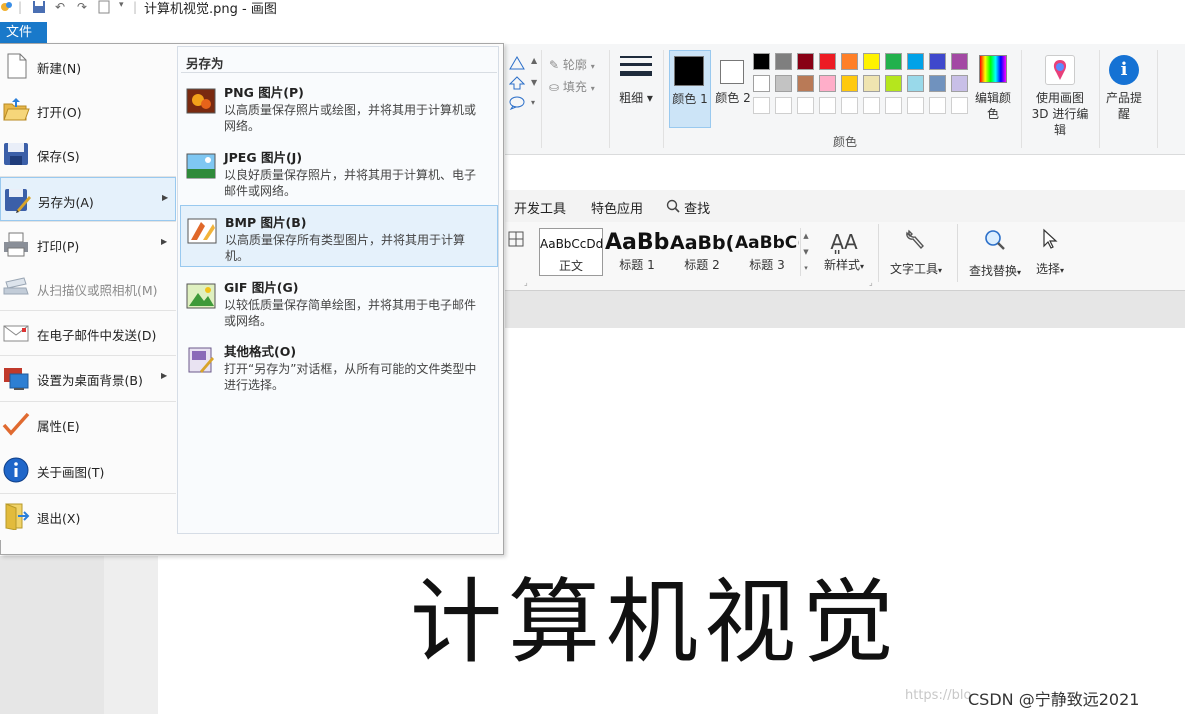 Image resolution: width=1185 pixels, height=714 pixels. I want to click on style-heading1: AaBb 标题 1, so click(637, 252).